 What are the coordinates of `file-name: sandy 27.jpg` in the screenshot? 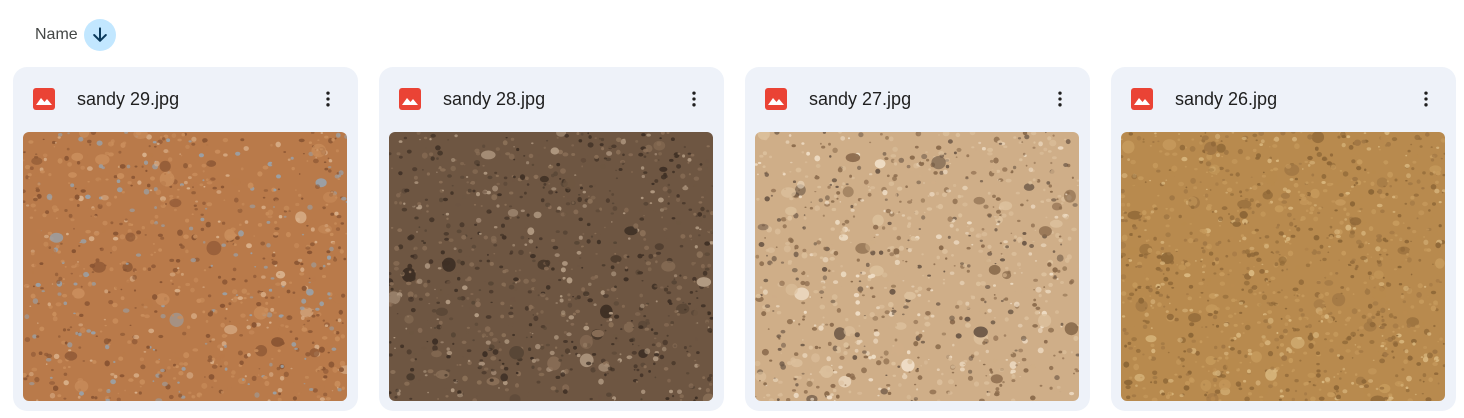 It's located at (860, 99).